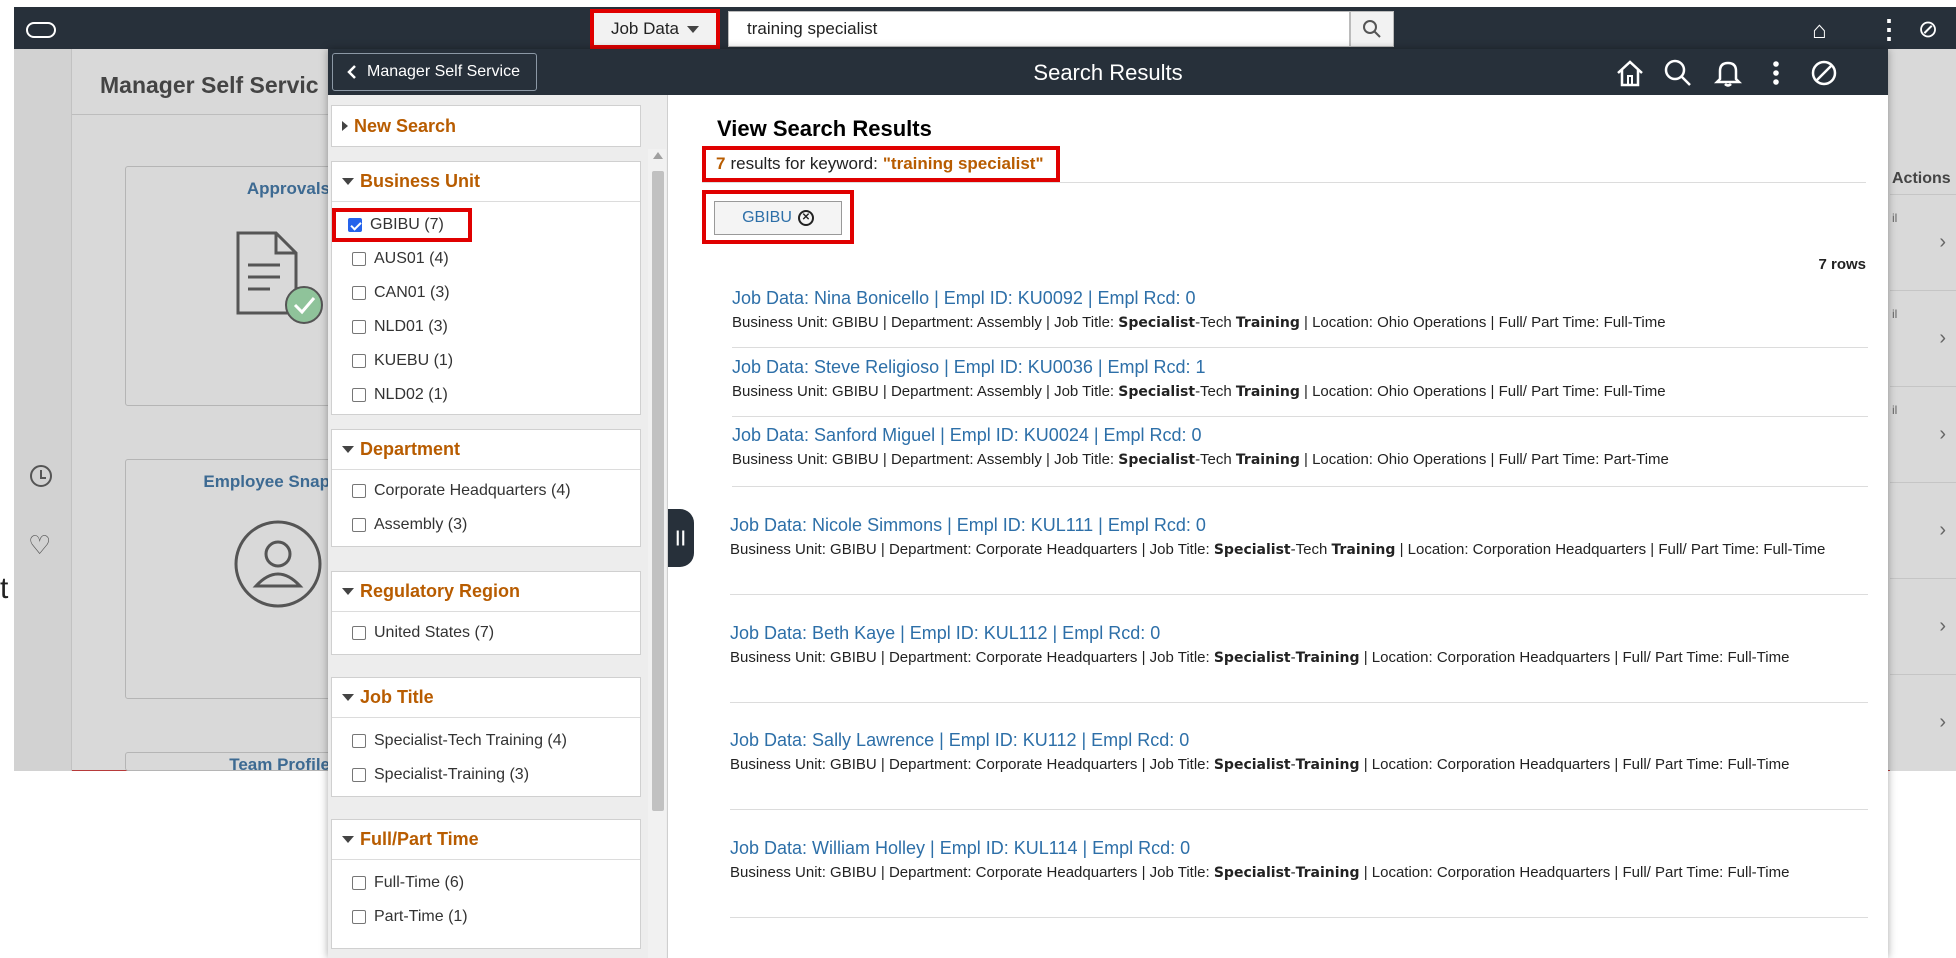  I want to click on filter-option-kuebu: KUEBU (1), so click(486, 361).